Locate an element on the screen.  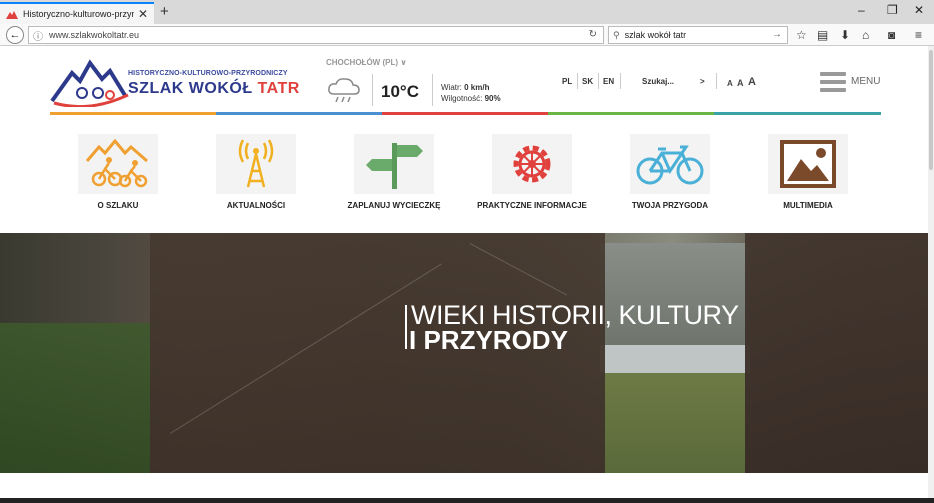
category-multimedia: MULTIMEDIA is located at coordinates (808, 172).